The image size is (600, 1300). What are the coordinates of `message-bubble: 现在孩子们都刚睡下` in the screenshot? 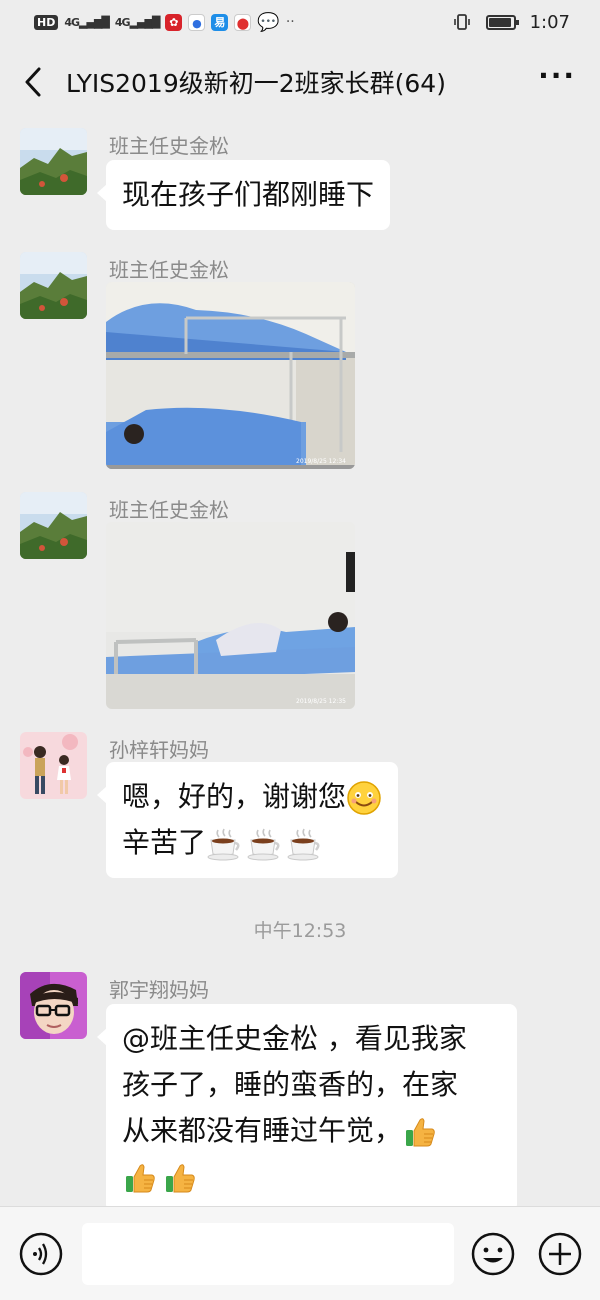 It's located at (243, 195).